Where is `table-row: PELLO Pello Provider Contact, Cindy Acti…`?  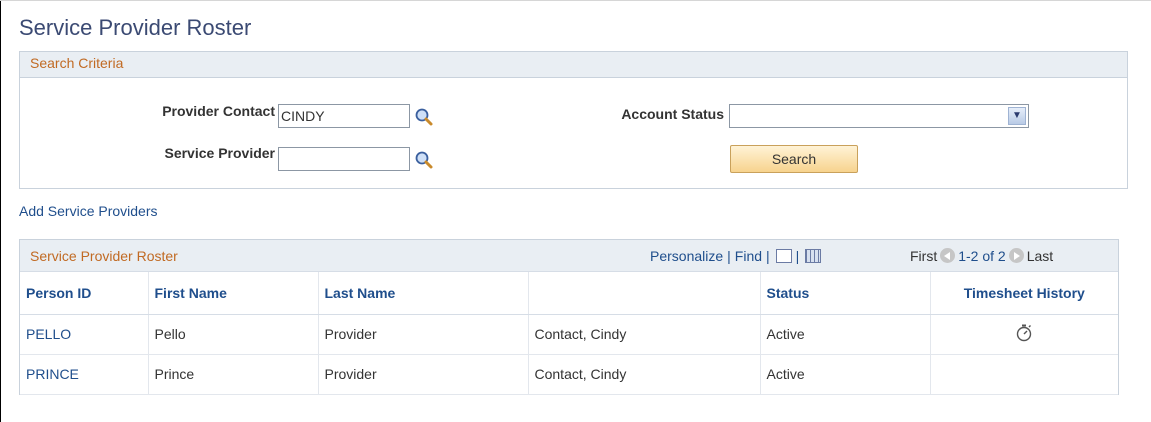
table-row: PELLO Pello Provider Contact, Cindy Acti… is located at coordinates (569, 334).